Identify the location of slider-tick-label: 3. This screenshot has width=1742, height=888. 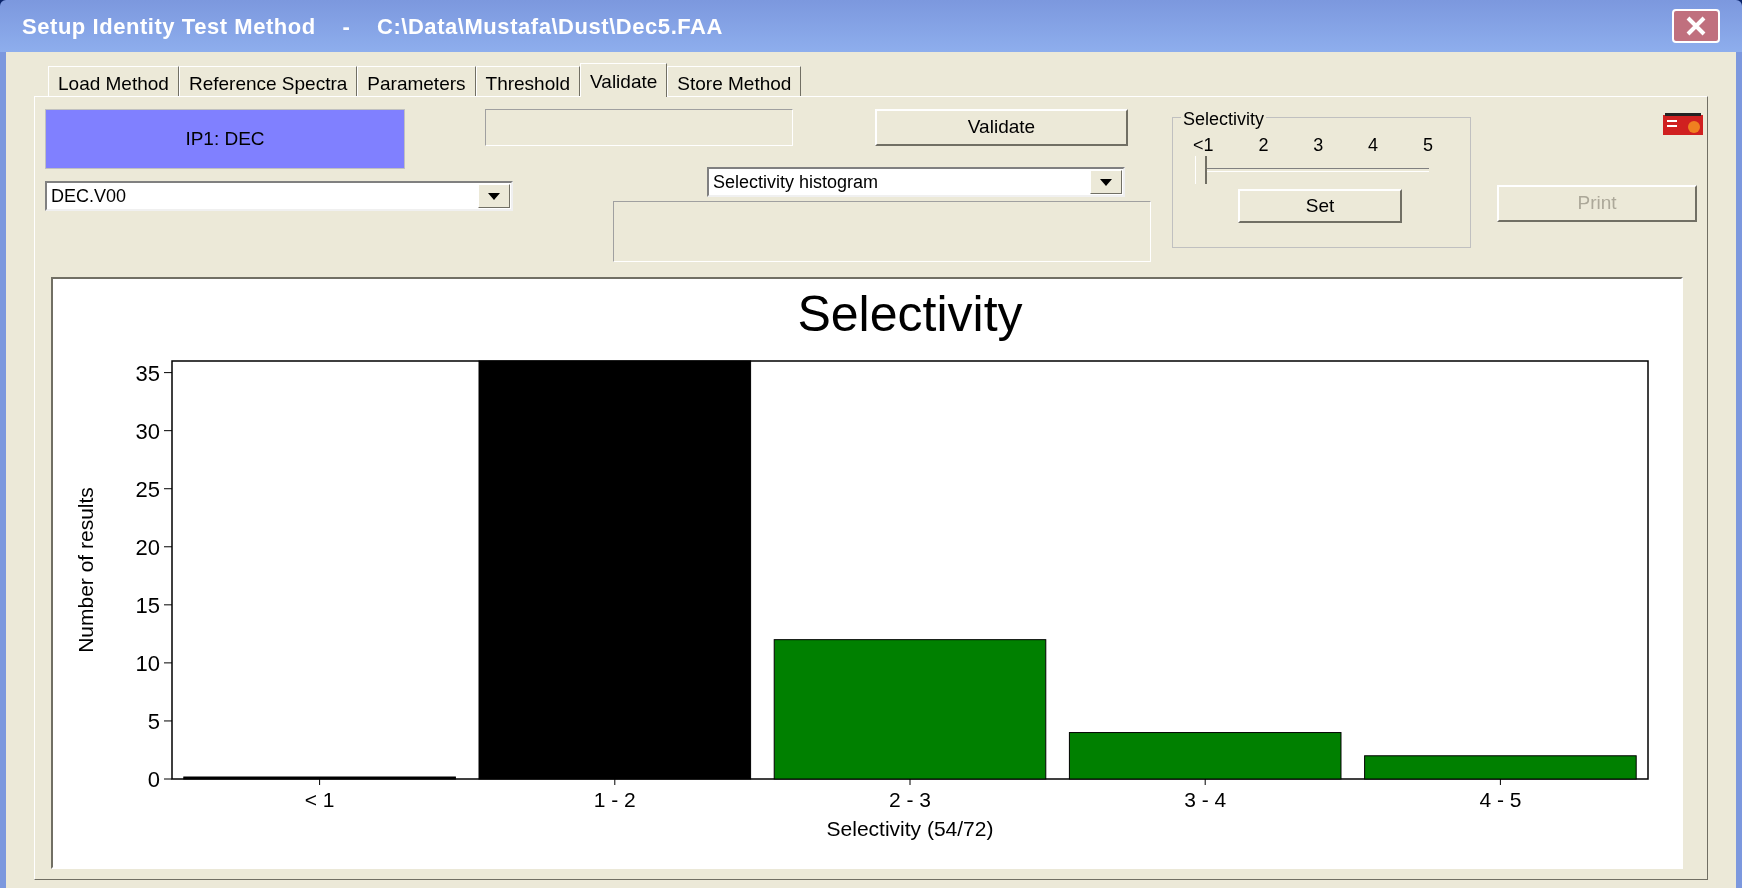
(1318, 145).